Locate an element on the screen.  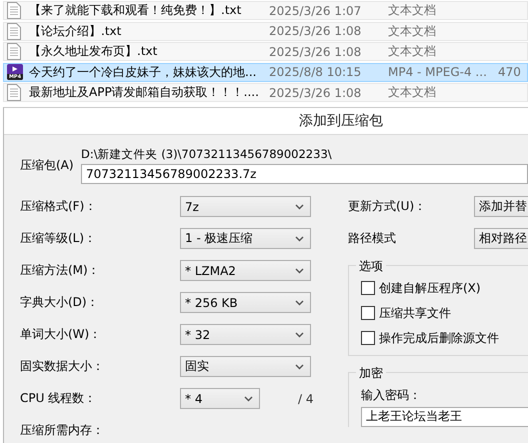
file-row: 【论坛介绍】.txt 2025/3/26 1:08 文本文档 is located at coordinates (265, 31).